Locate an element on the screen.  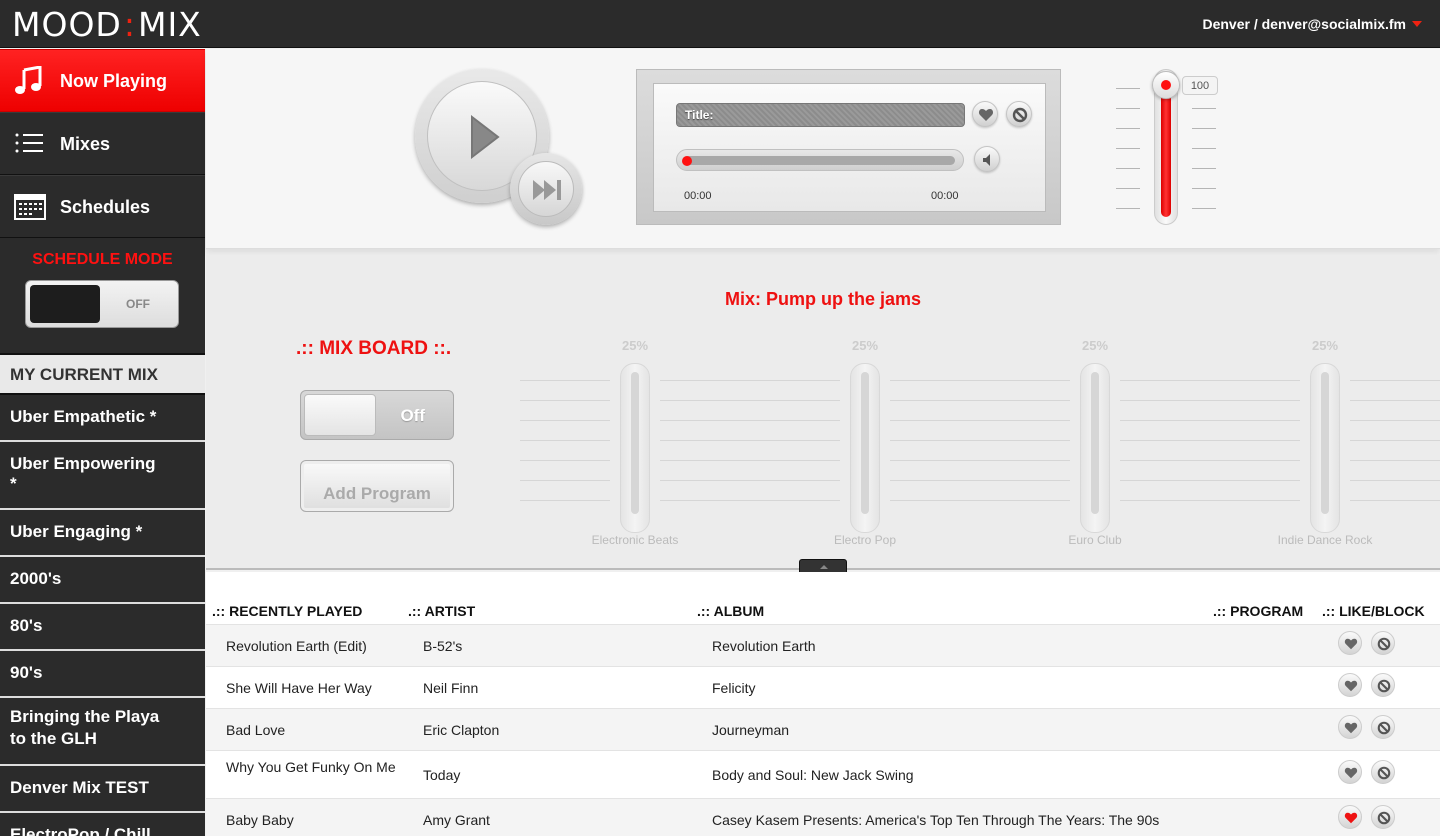
mix-item: ElectroPop / Chill is located at coordinates (102, 824).